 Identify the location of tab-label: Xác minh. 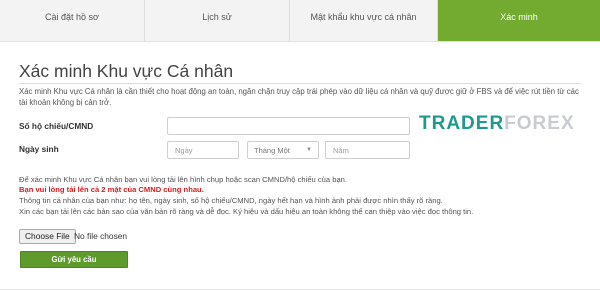
(519, 17).